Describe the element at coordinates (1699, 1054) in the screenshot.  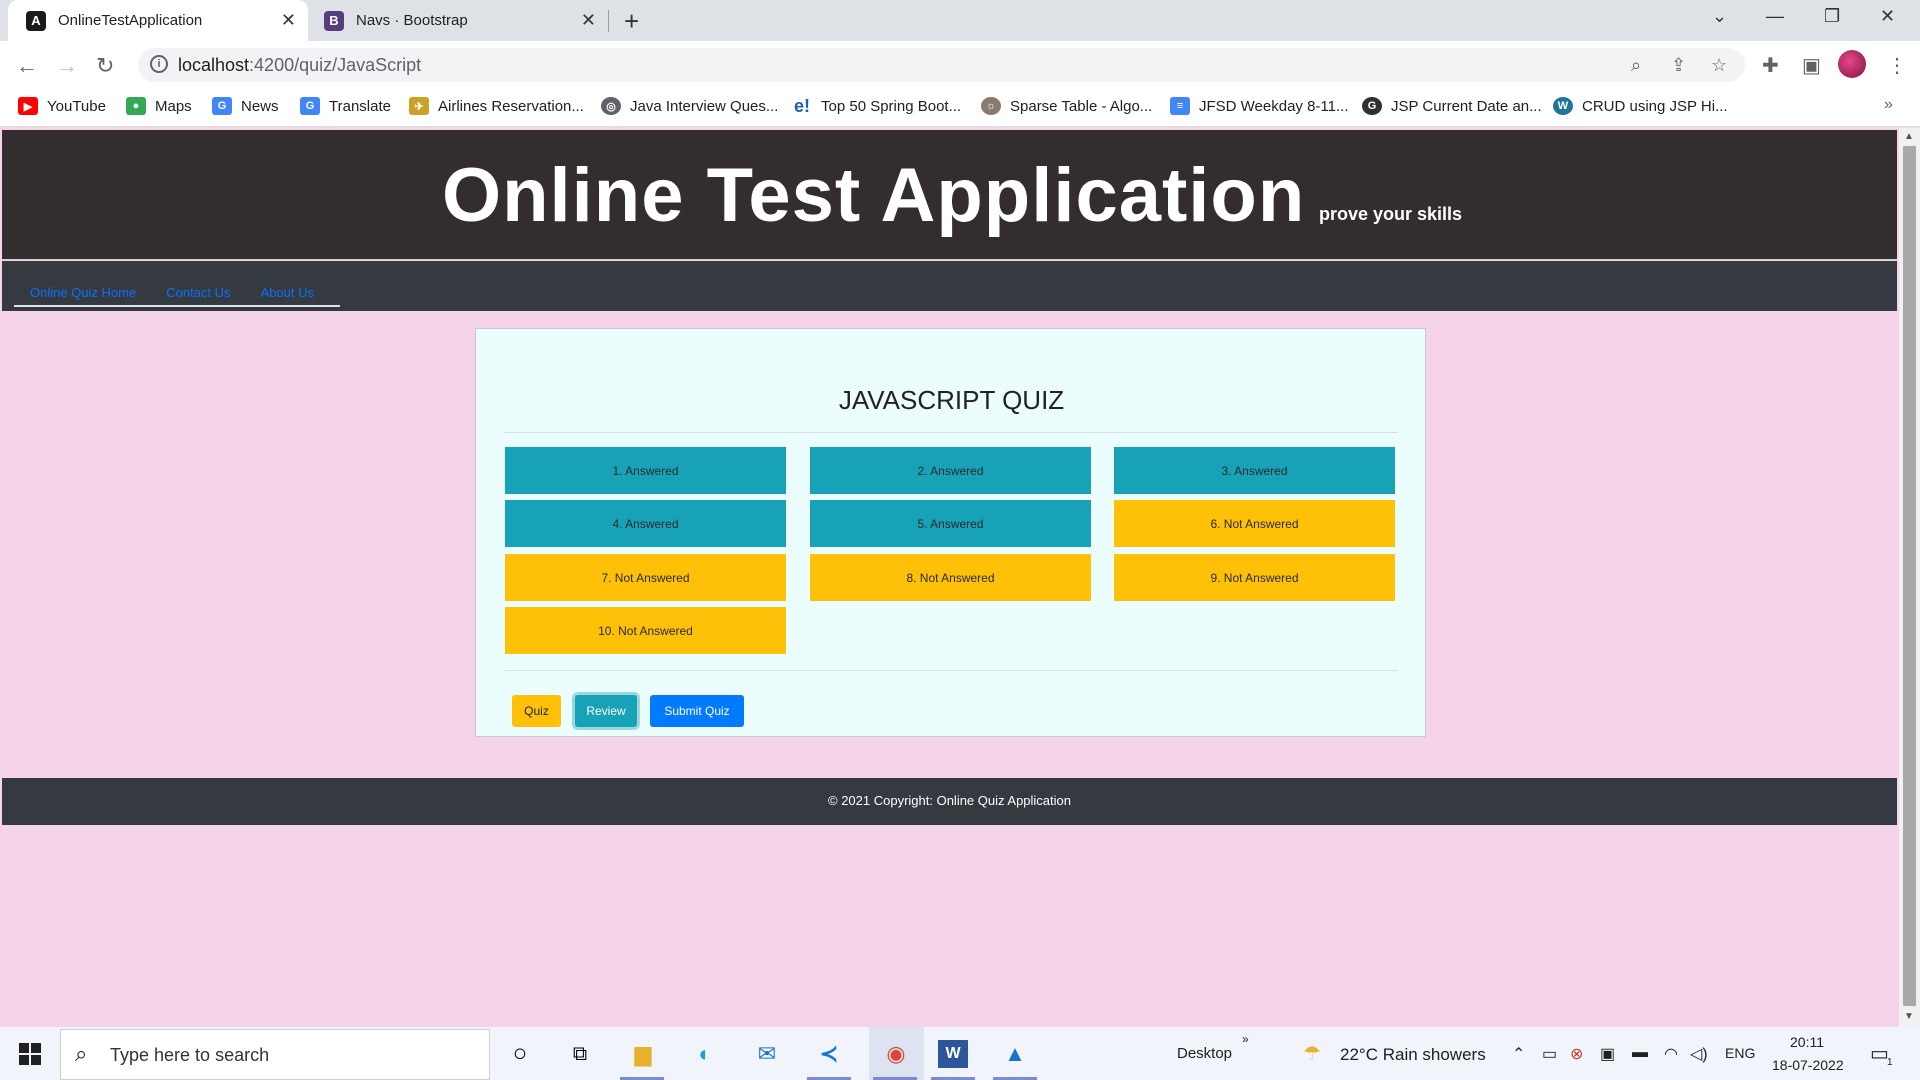
I see `volume-icon: ◁)` at that location.